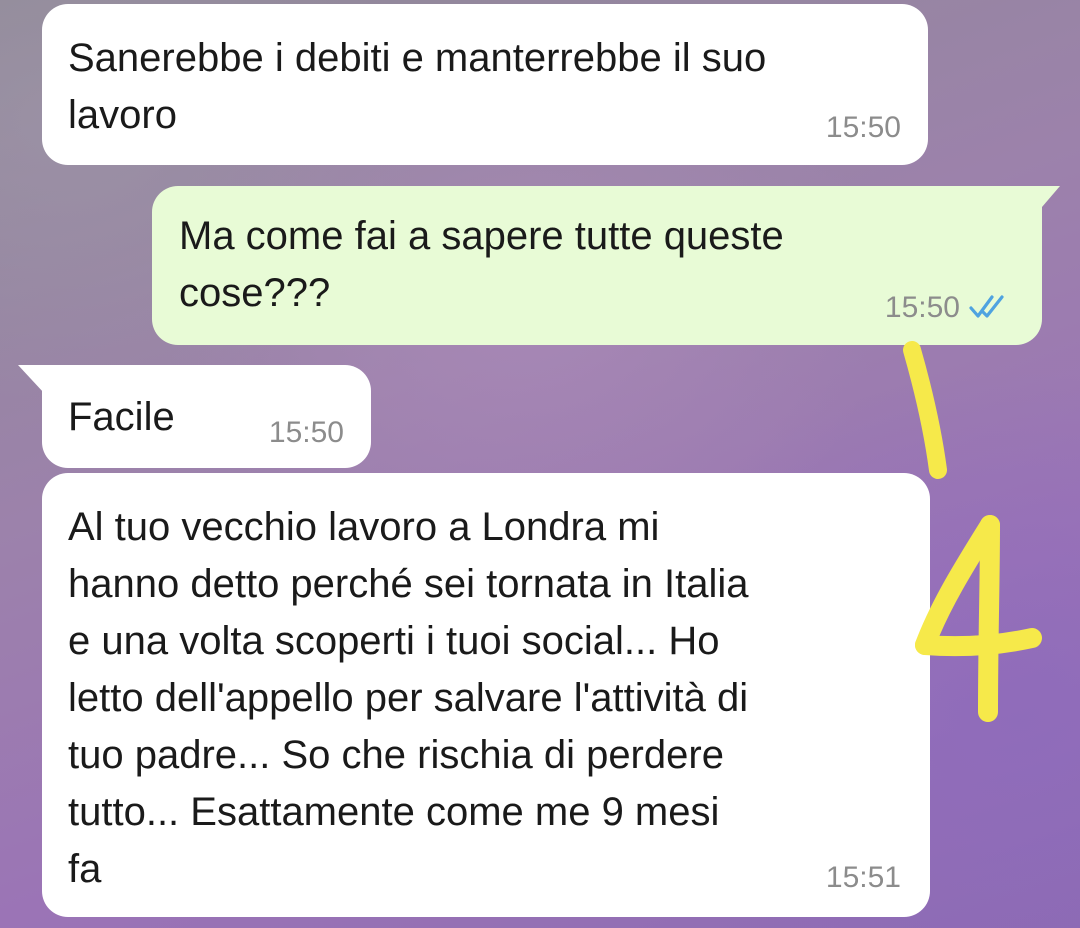 The height and width of the screenshot is (928, 1080). What do you see at coordinates (206, 416) in the screenshot?
I see `message-bubble-incoming: Facile 15:50` at bounding box center [206, 416].